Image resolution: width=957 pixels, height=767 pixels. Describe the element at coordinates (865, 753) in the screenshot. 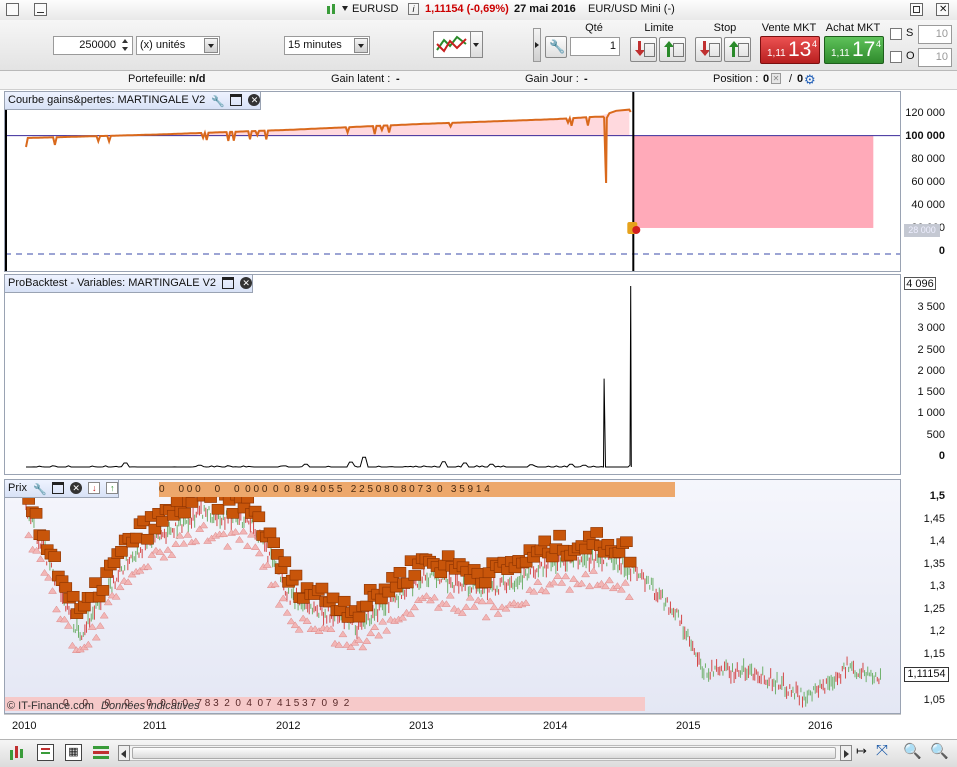

I see `scroll-to-end-icon: ↦` at that location.